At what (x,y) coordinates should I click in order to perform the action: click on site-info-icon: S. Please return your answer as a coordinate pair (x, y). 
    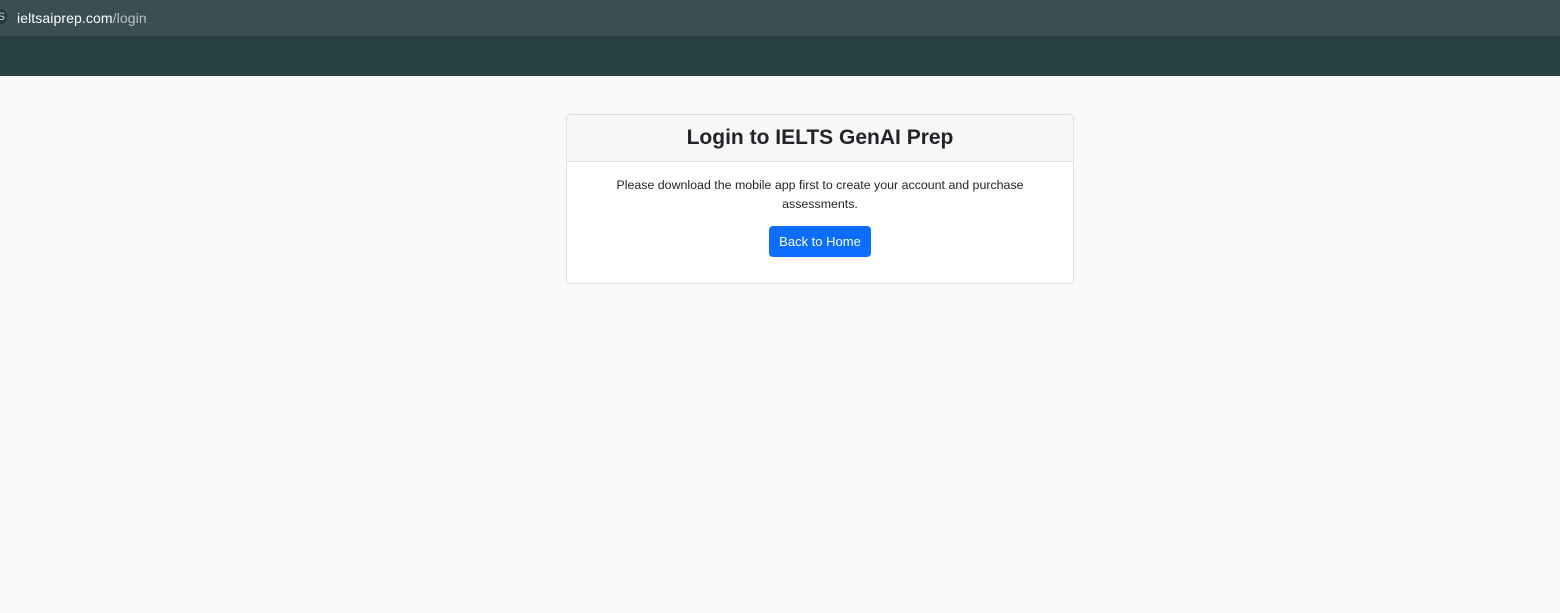
    Looking at the image, I should click on (3, 17).